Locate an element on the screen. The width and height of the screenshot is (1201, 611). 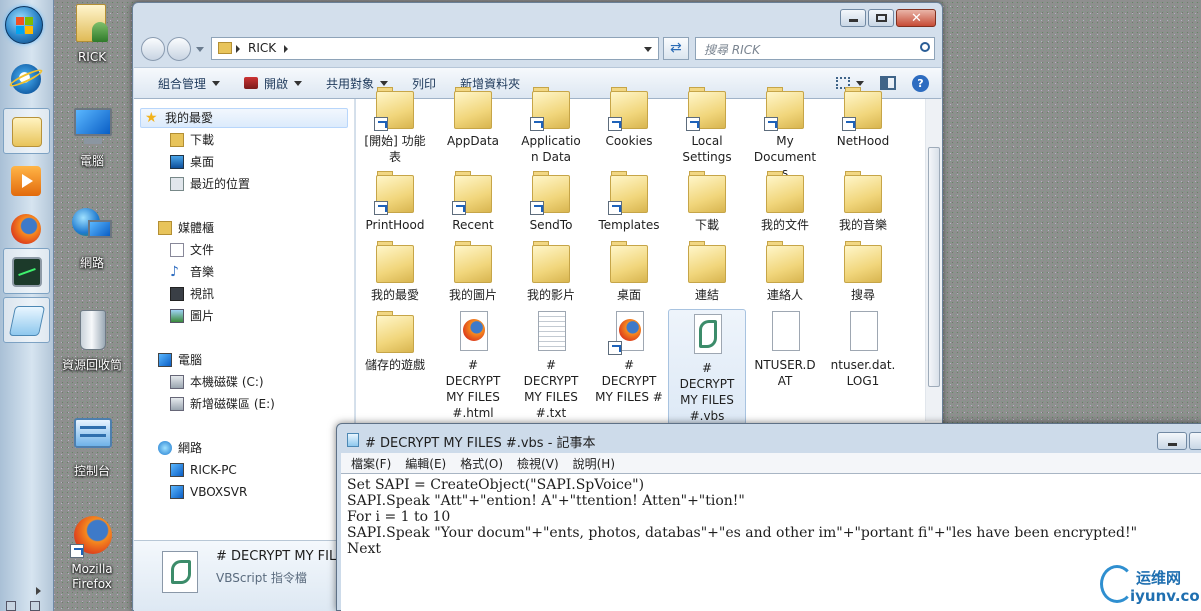
file-item: Templates is located at coordinates (629, 201).